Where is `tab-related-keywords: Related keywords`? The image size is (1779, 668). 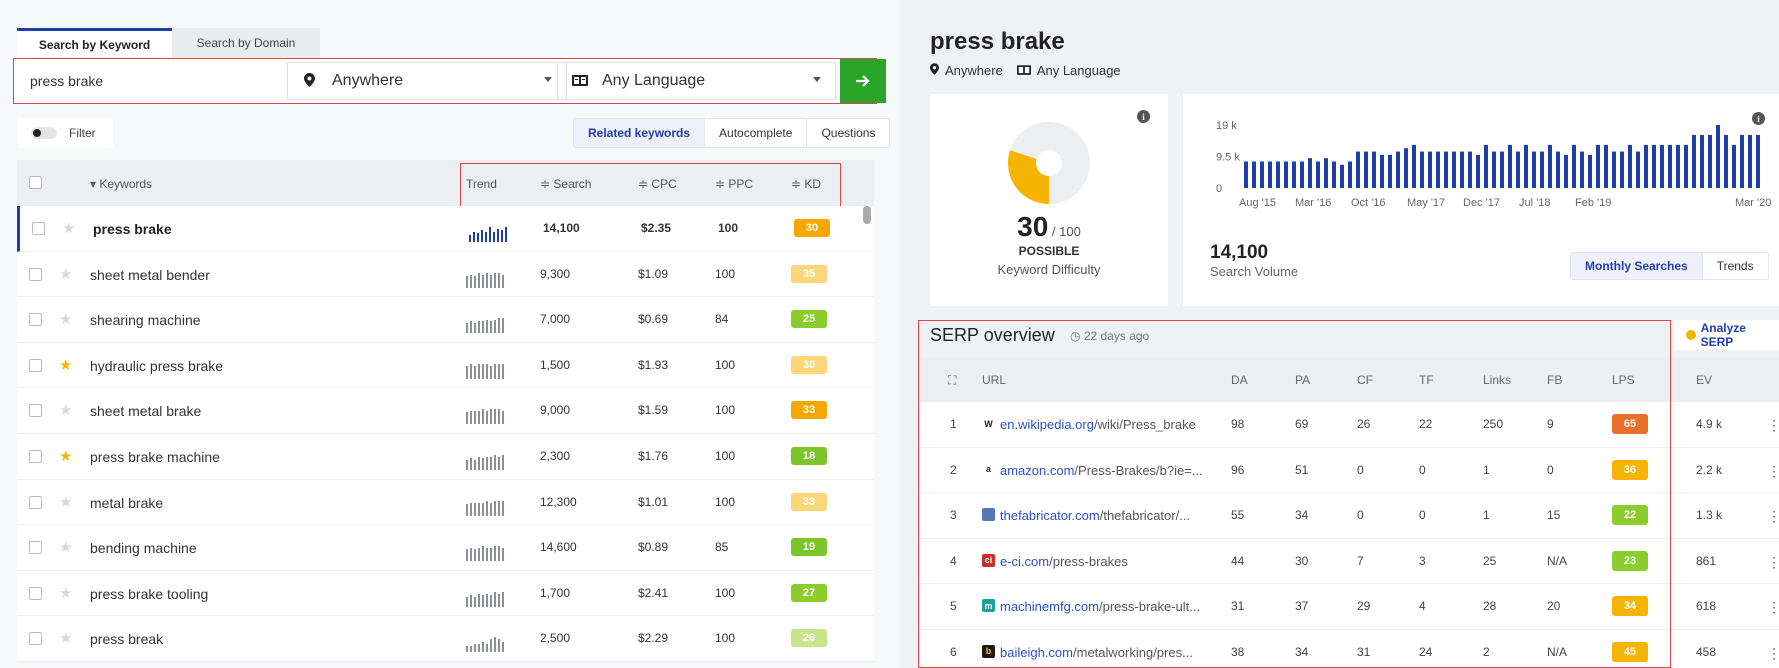
tab-related-keywords: Related keywords is located at coordinates (639, 133).